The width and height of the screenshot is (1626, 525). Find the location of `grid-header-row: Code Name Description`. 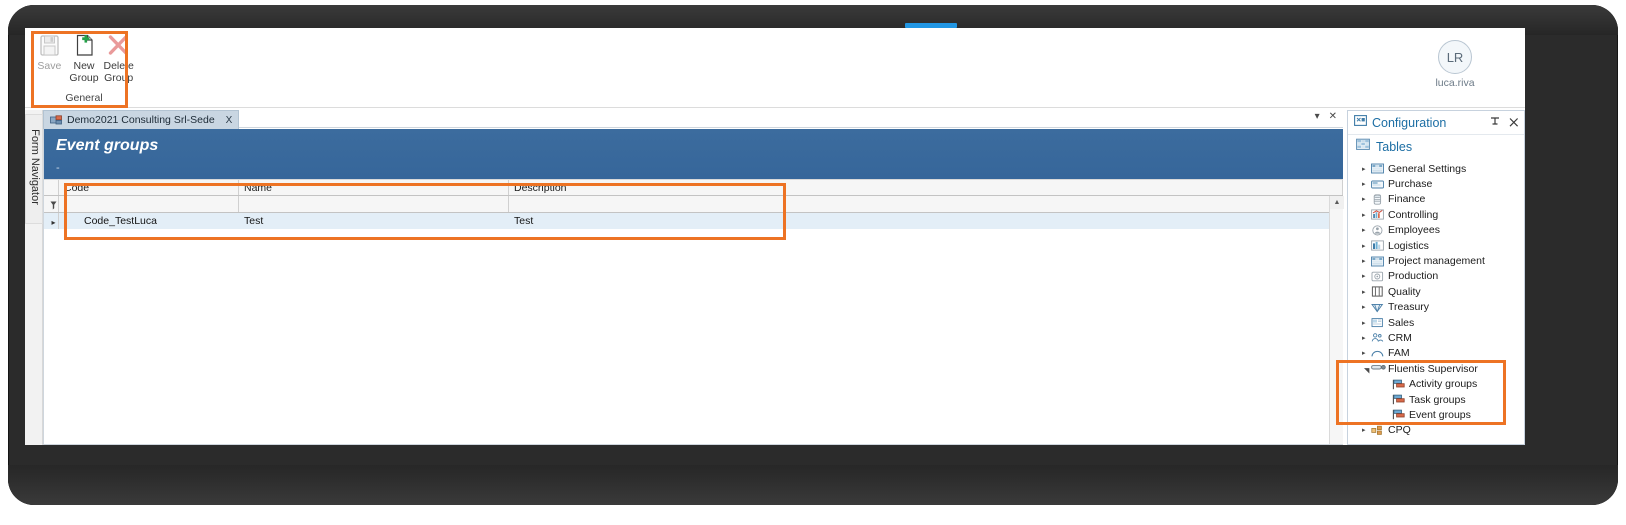

grid-header-row: Code Name Description is located at coordinates (693, 187).